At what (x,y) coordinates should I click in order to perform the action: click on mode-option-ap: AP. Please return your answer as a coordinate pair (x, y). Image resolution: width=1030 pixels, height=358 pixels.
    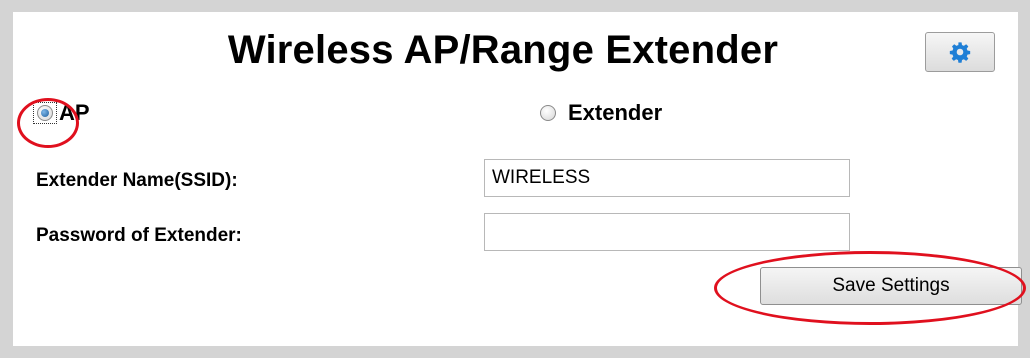
    Looking at the image, I should click on (61, 113).